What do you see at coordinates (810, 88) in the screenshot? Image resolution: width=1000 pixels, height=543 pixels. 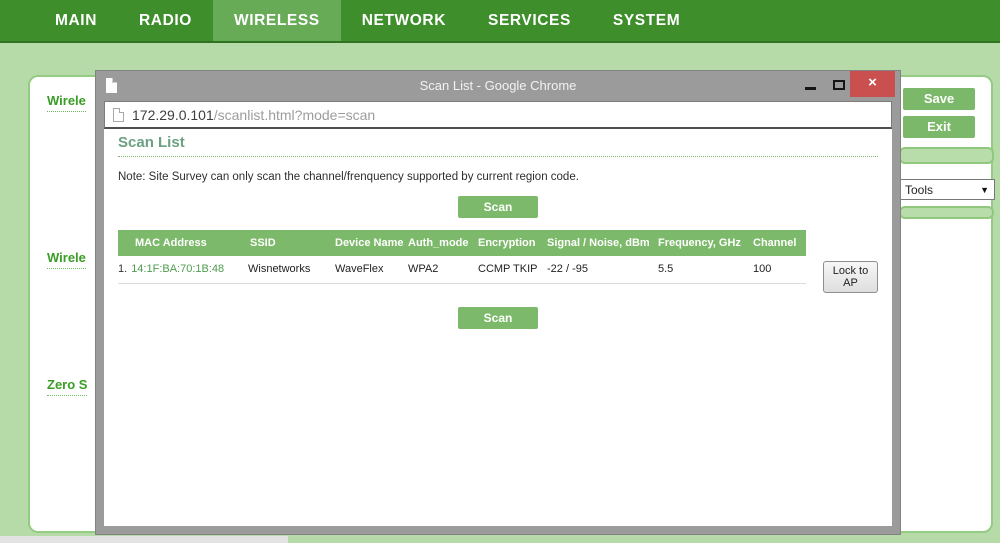 I see `minimize-button` at bounding box center [810, 88].